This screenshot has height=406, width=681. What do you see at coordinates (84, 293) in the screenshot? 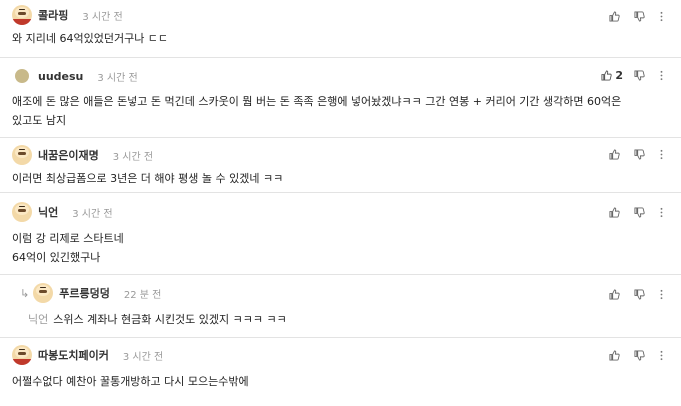
I see `comment-author: 푸르릉덩덩` at bounding box center [84, 293].